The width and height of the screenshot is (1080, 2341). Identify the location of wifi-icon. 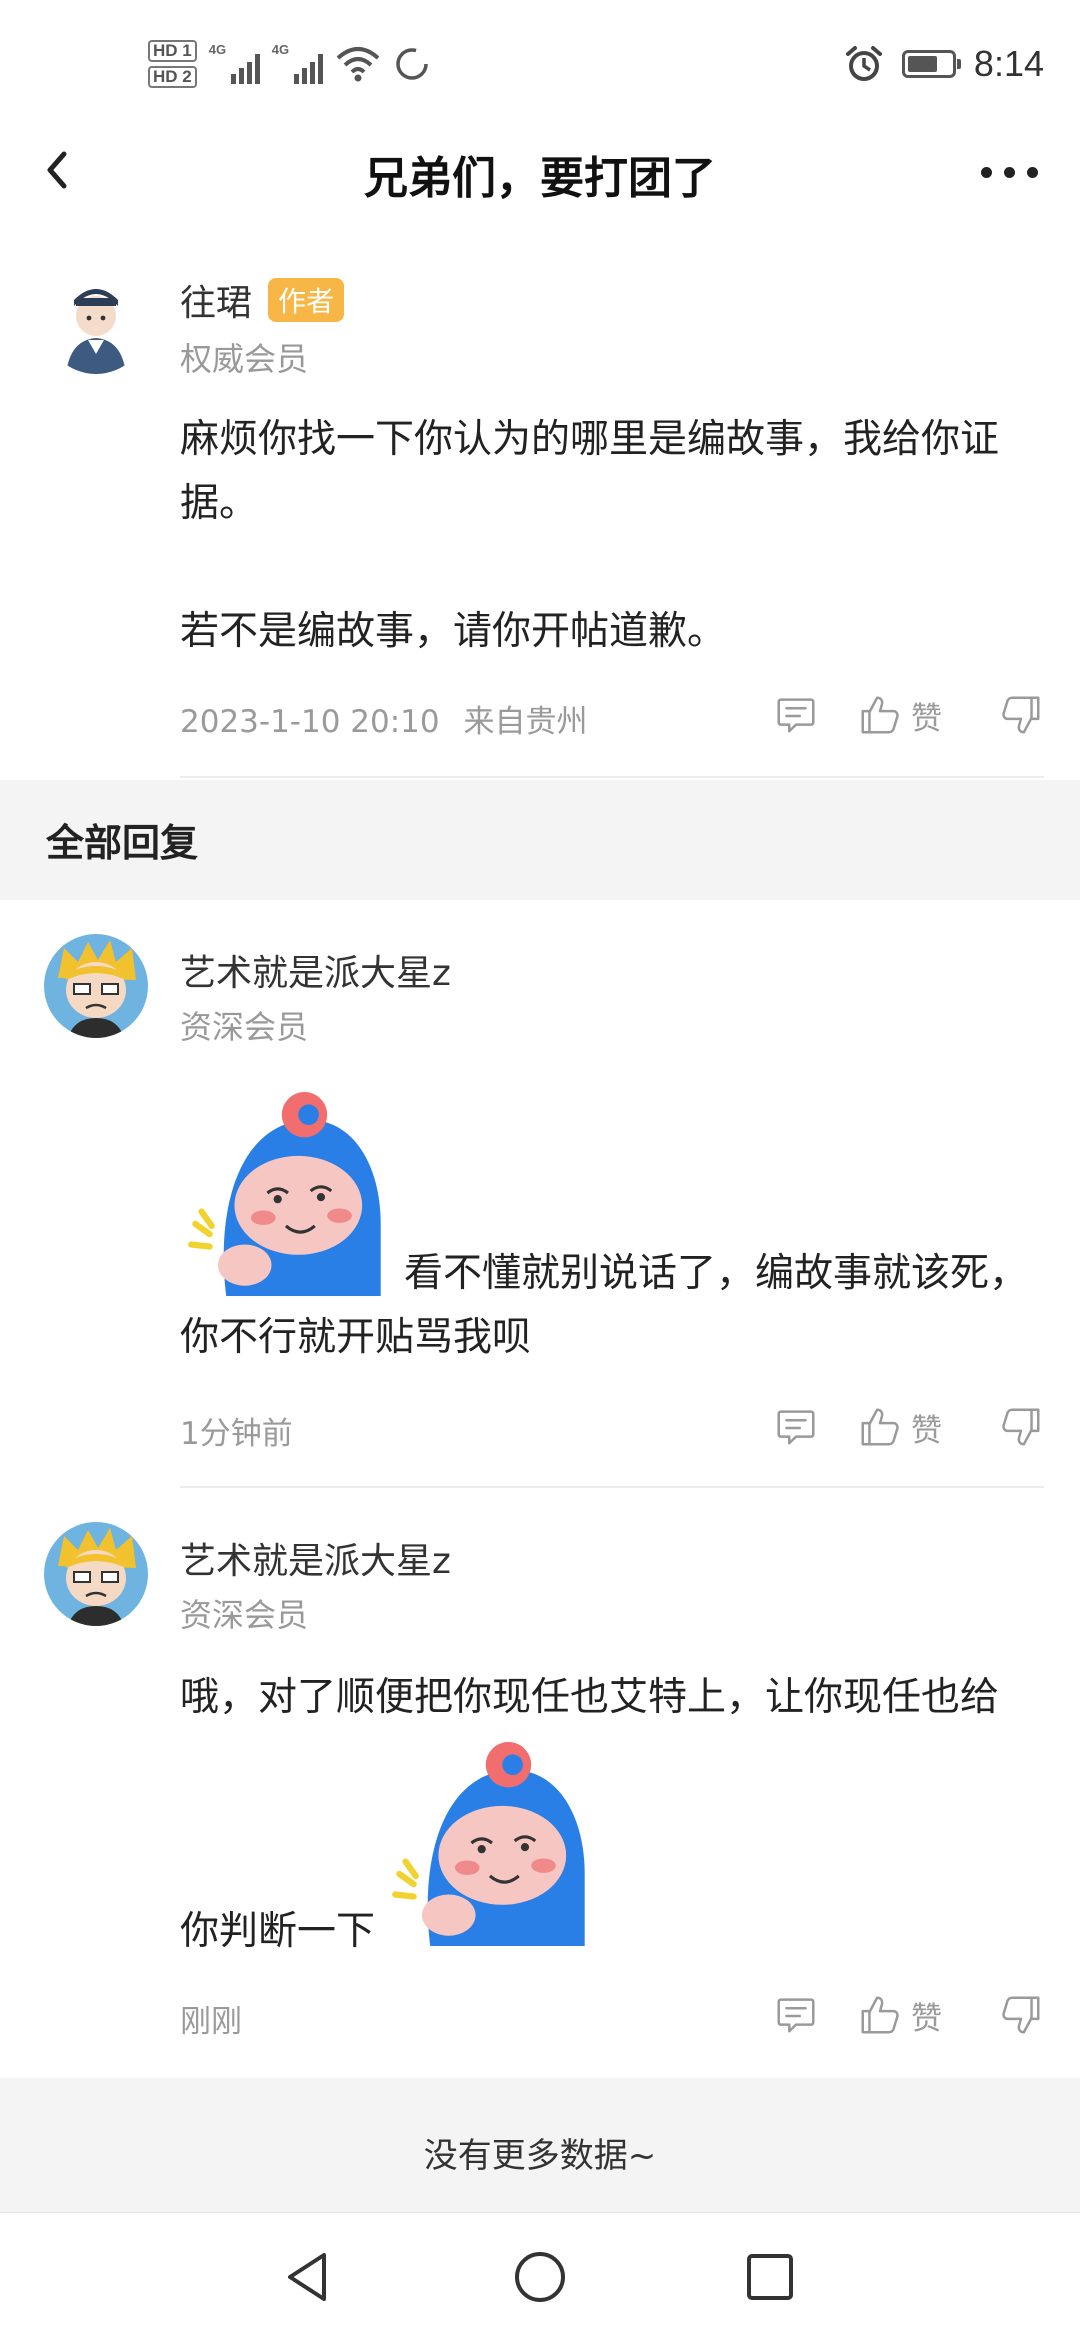
(358, 64).